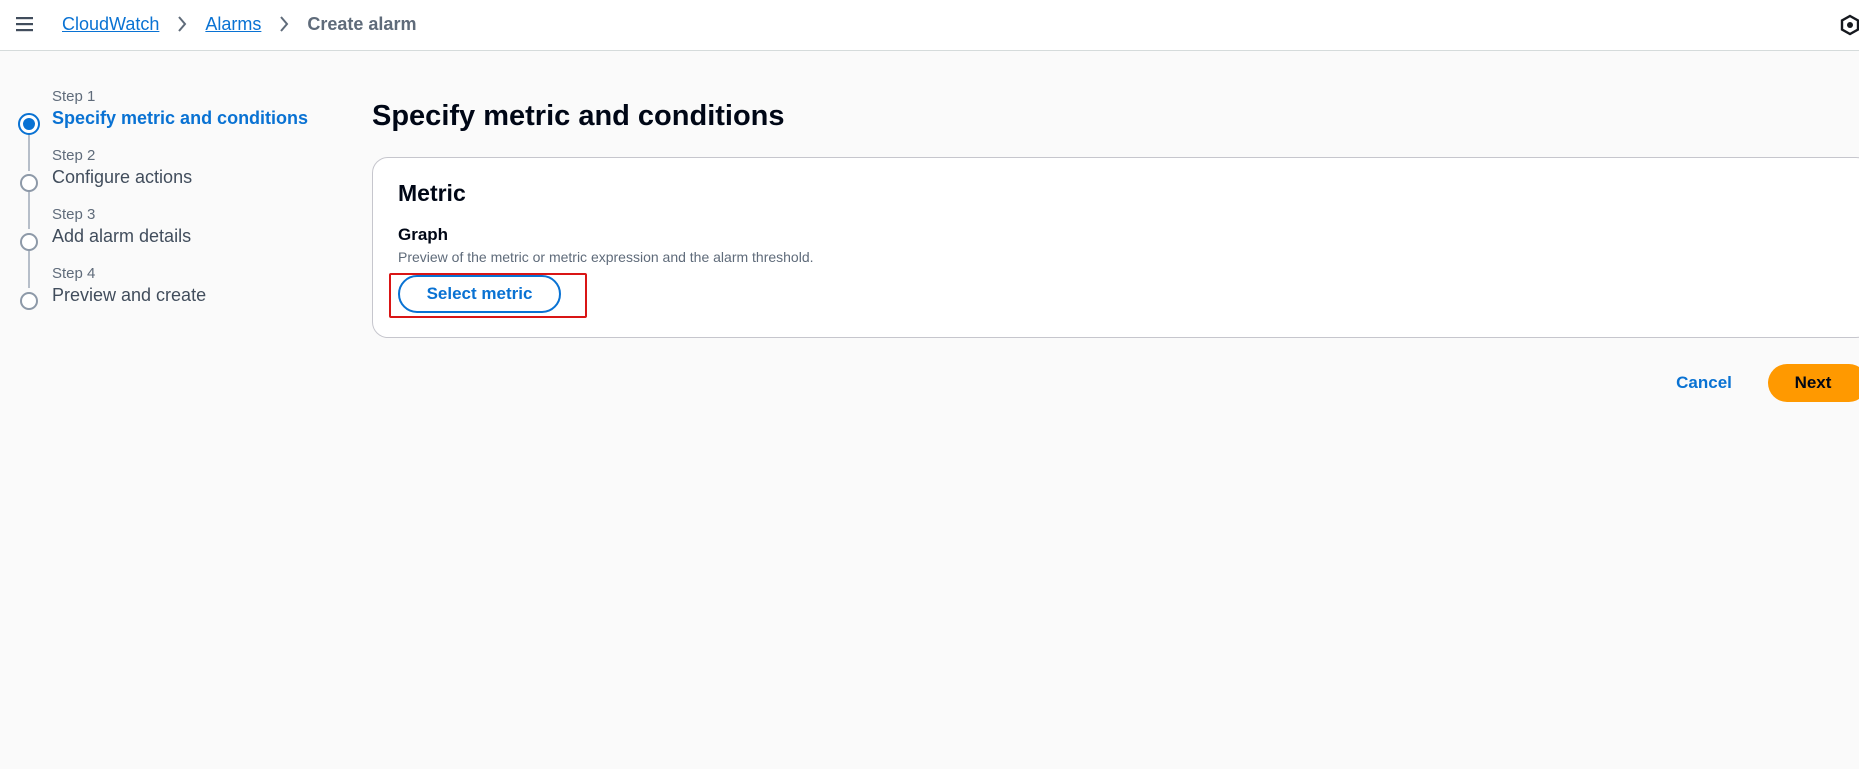  What do you see at coordinates (74, 273) in the screenshot?
I see `step-label: Step 4` at bounding box center [74, 273].